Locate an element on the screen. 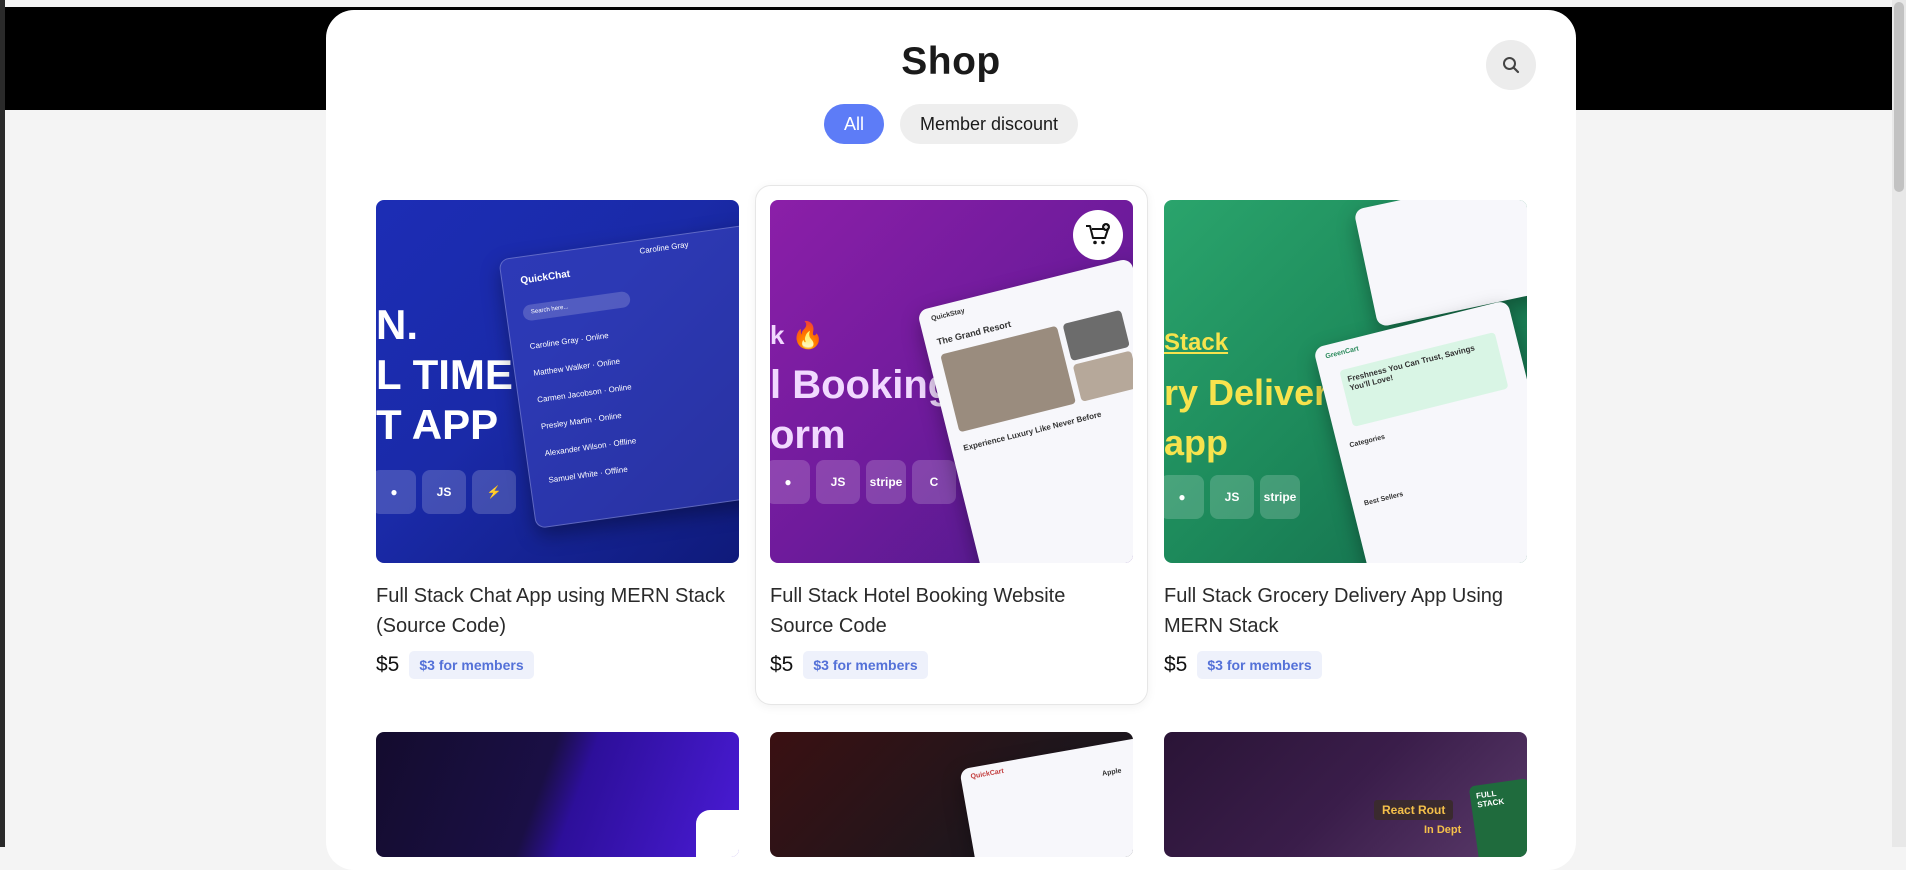 Image resolution: width=1906 pixels, height=870 pixels. thumb-line3: orm is located at coordinates (808, 435).